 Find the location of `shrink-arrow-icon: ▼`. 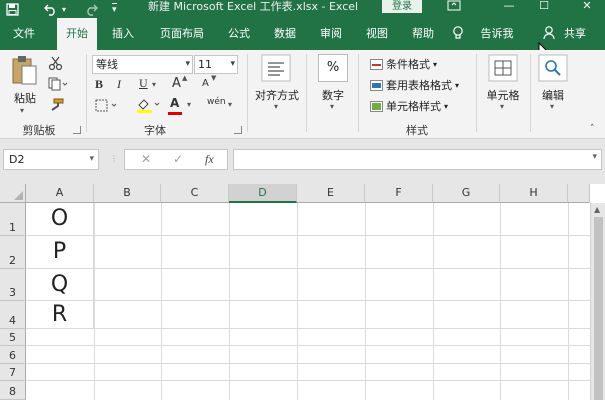

shrink-arrow-icon: ▼ is located at coordinates (214, 78).